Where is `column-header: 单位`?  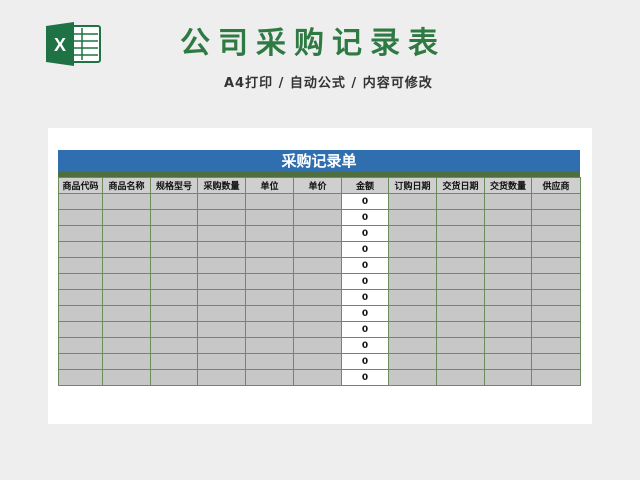
column-header: 单位 is located at coordinates (269, 185).